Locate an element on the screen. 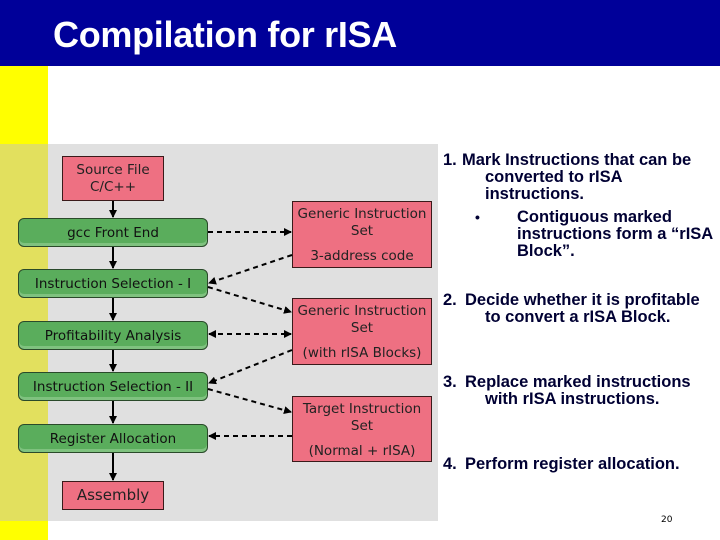  gcc-front-end-box: gcc Front End is located at coordinates (113, 232).